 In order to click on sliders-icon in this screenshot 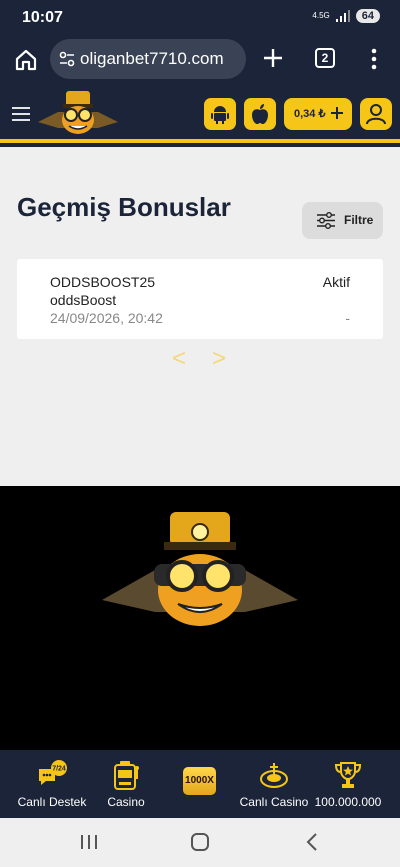, I will do `click(326, 220)`.